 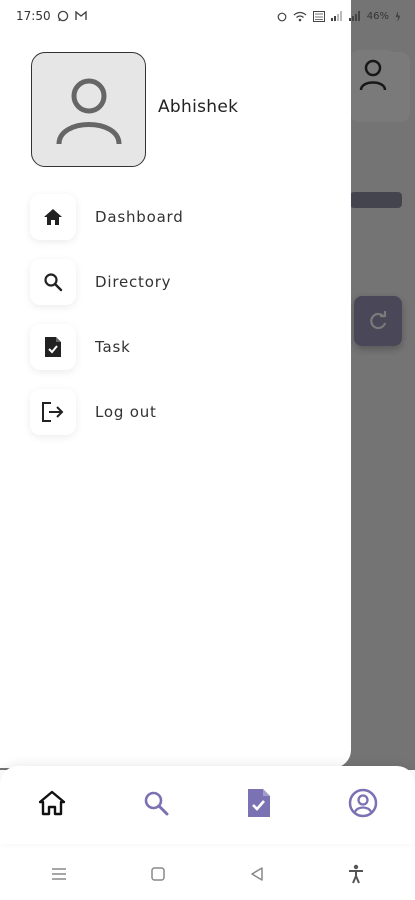 What do you see at coordinates (180, 282) in the screenshot?
I see `drawer-item-directory: Directory` at bounding box center [180, 282].